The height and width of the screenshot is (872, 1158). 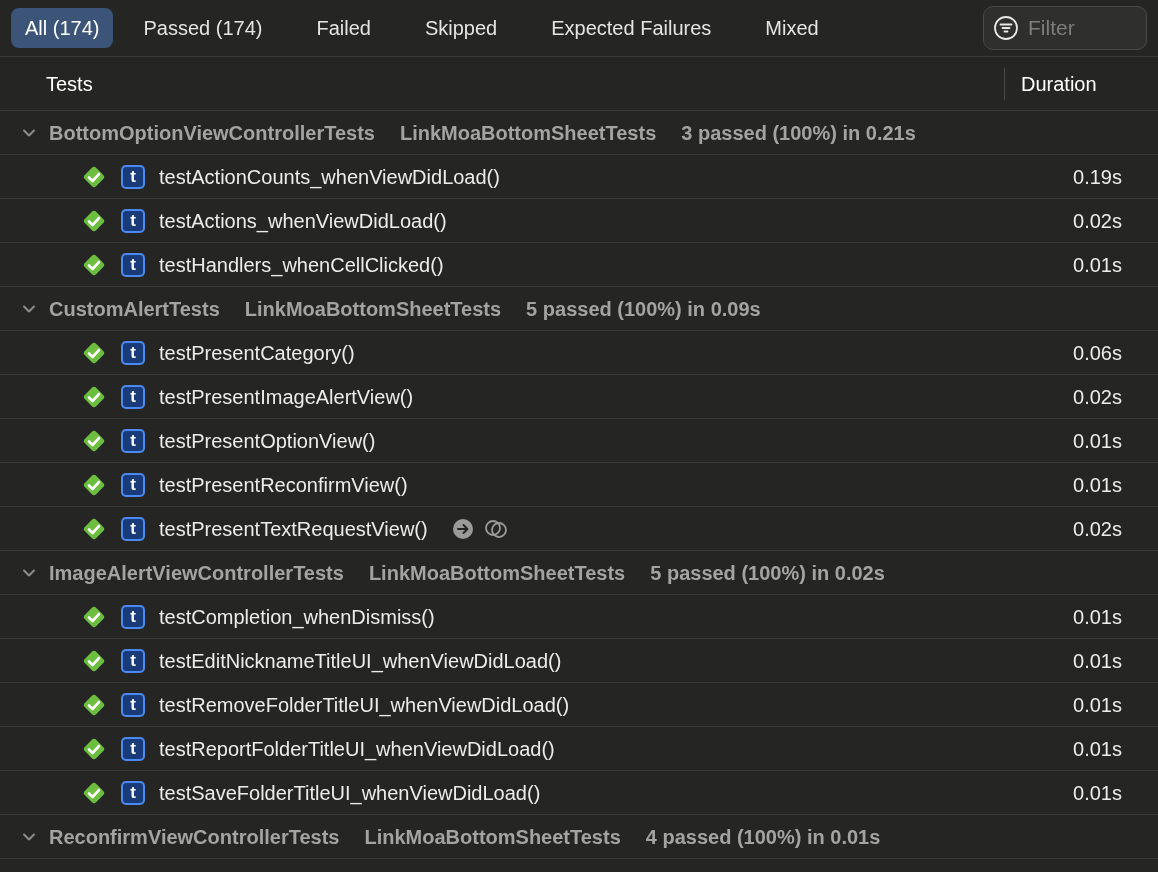 I want to click on group-name: ReconfirmViewControllerTests, so click(x=194, y=837).